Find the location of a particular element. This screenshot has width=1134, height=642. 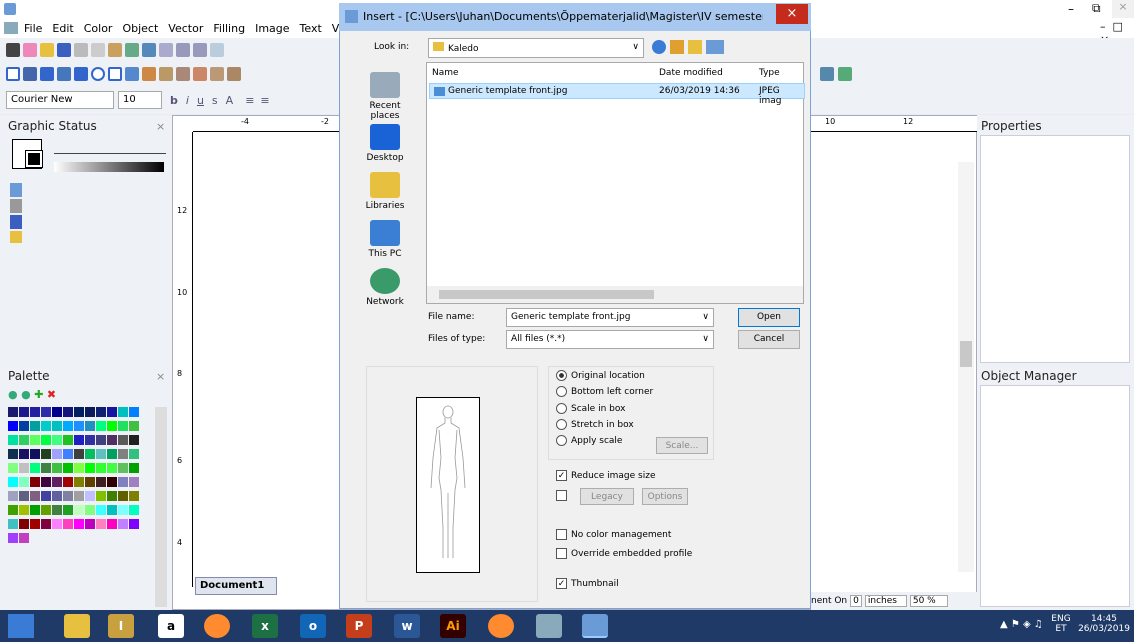

look-in-select: Kaledo ∨ is located at coordinates (536, 48).